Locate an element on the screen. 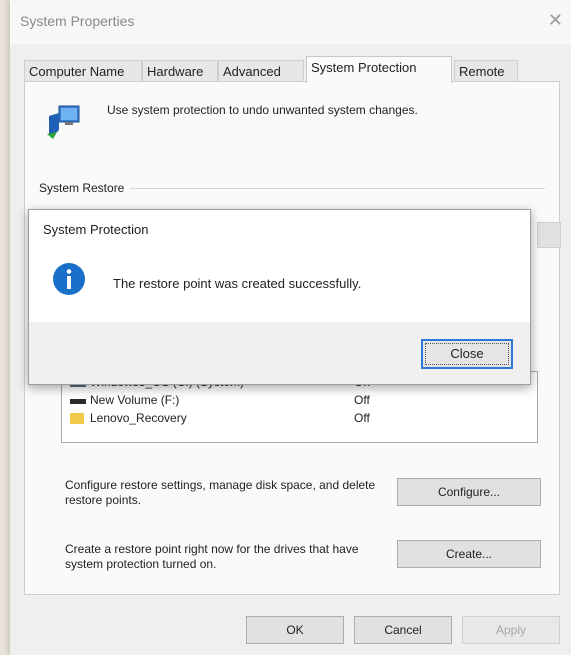 This screenshot has height=655, width=571. system-restore-group-label: System Restore is located at coordinates (85, 188).